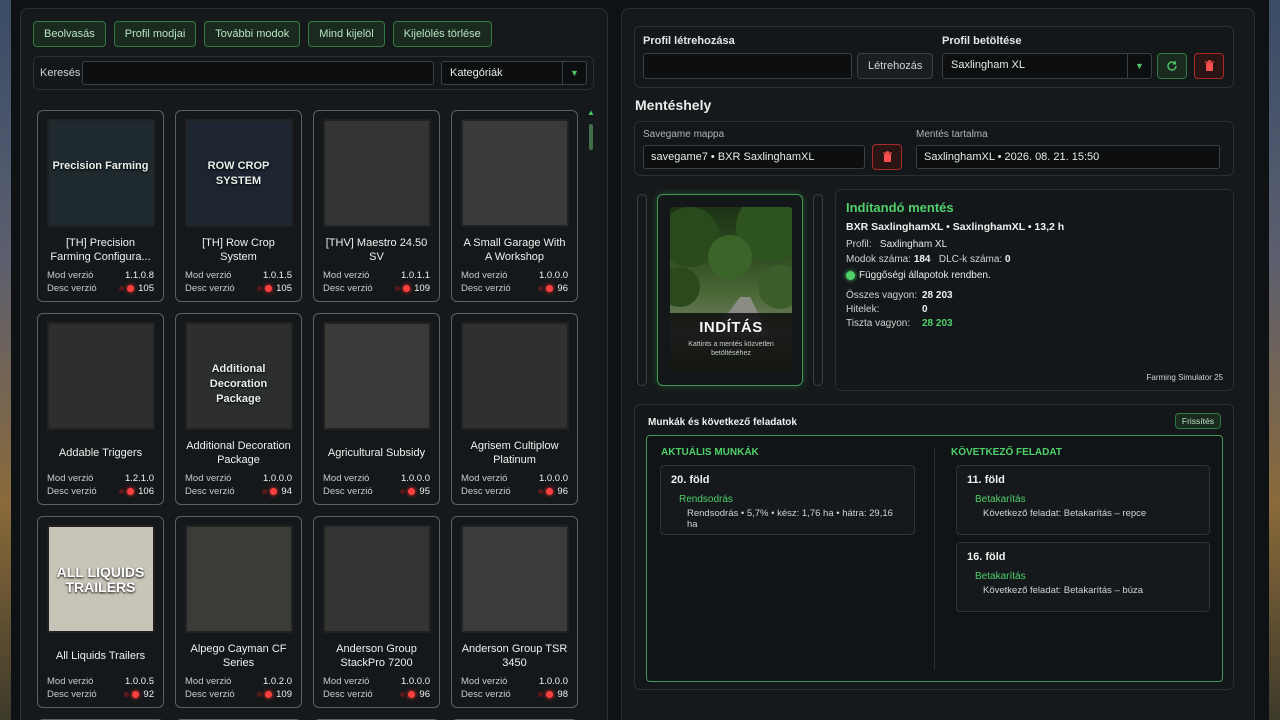 The width and height of the screenshot is (1280, 720). Describe the element at coordinates (1063, 590) in the screenshot. I see `task-detail: Következő feladat: Betakarítás – búza` at that location.